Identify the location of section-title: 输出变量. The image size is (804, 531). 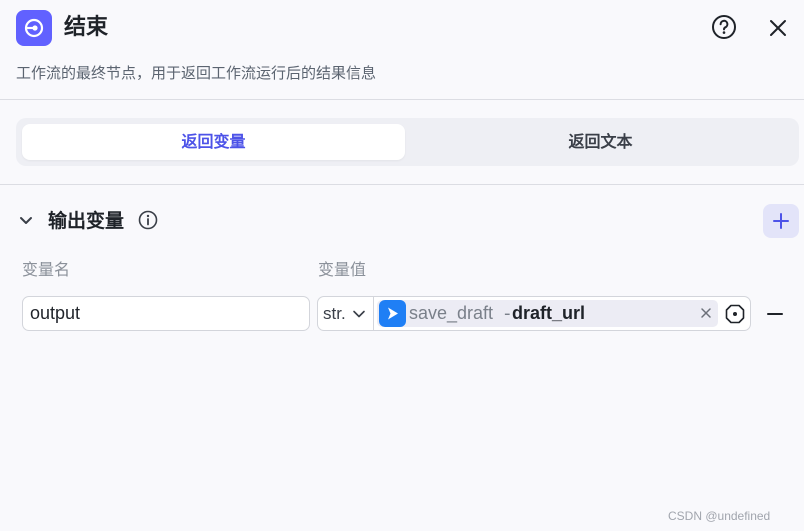
(86, 221).